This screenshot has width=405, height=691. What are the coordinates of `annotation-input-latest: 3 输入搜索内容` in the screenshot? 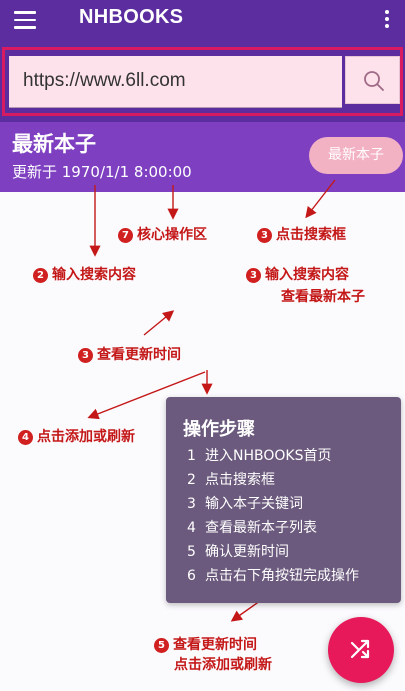 It's located at (297, 274).